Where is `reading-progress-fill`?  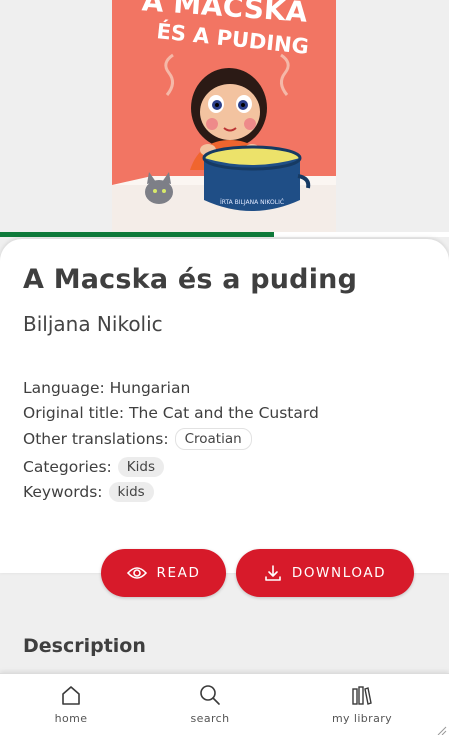 reading-progress-fill is located at coordinates (137, 234).